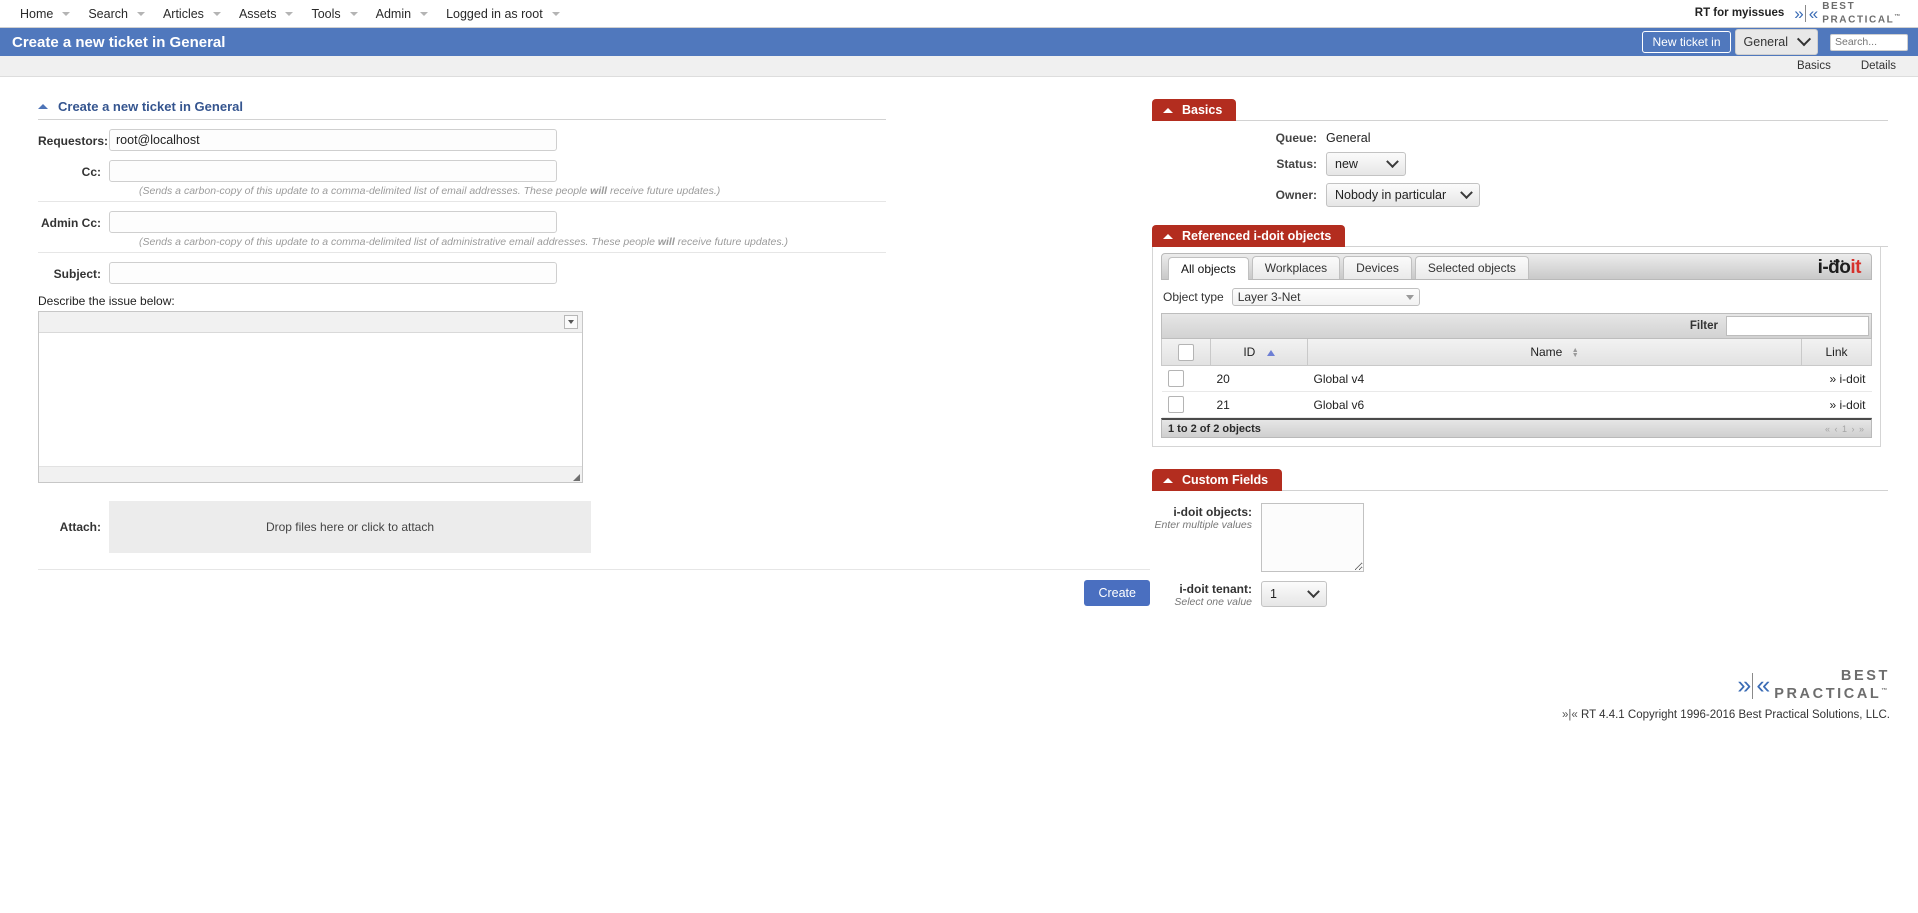  Describe the element at coordinates (1214, 428) in the screenshot. I see `results-count: 1 to 2 of 2 objects` at that location.